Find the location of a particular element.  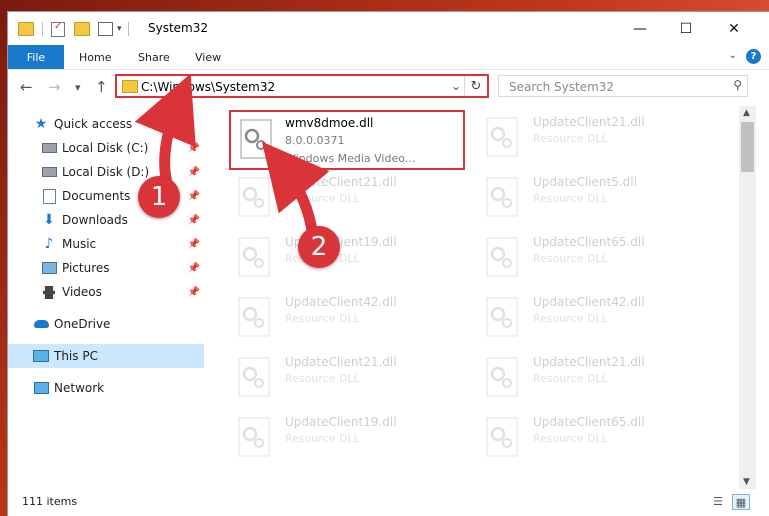

step-2-badge: 2 is located at coordinates (319, 247).